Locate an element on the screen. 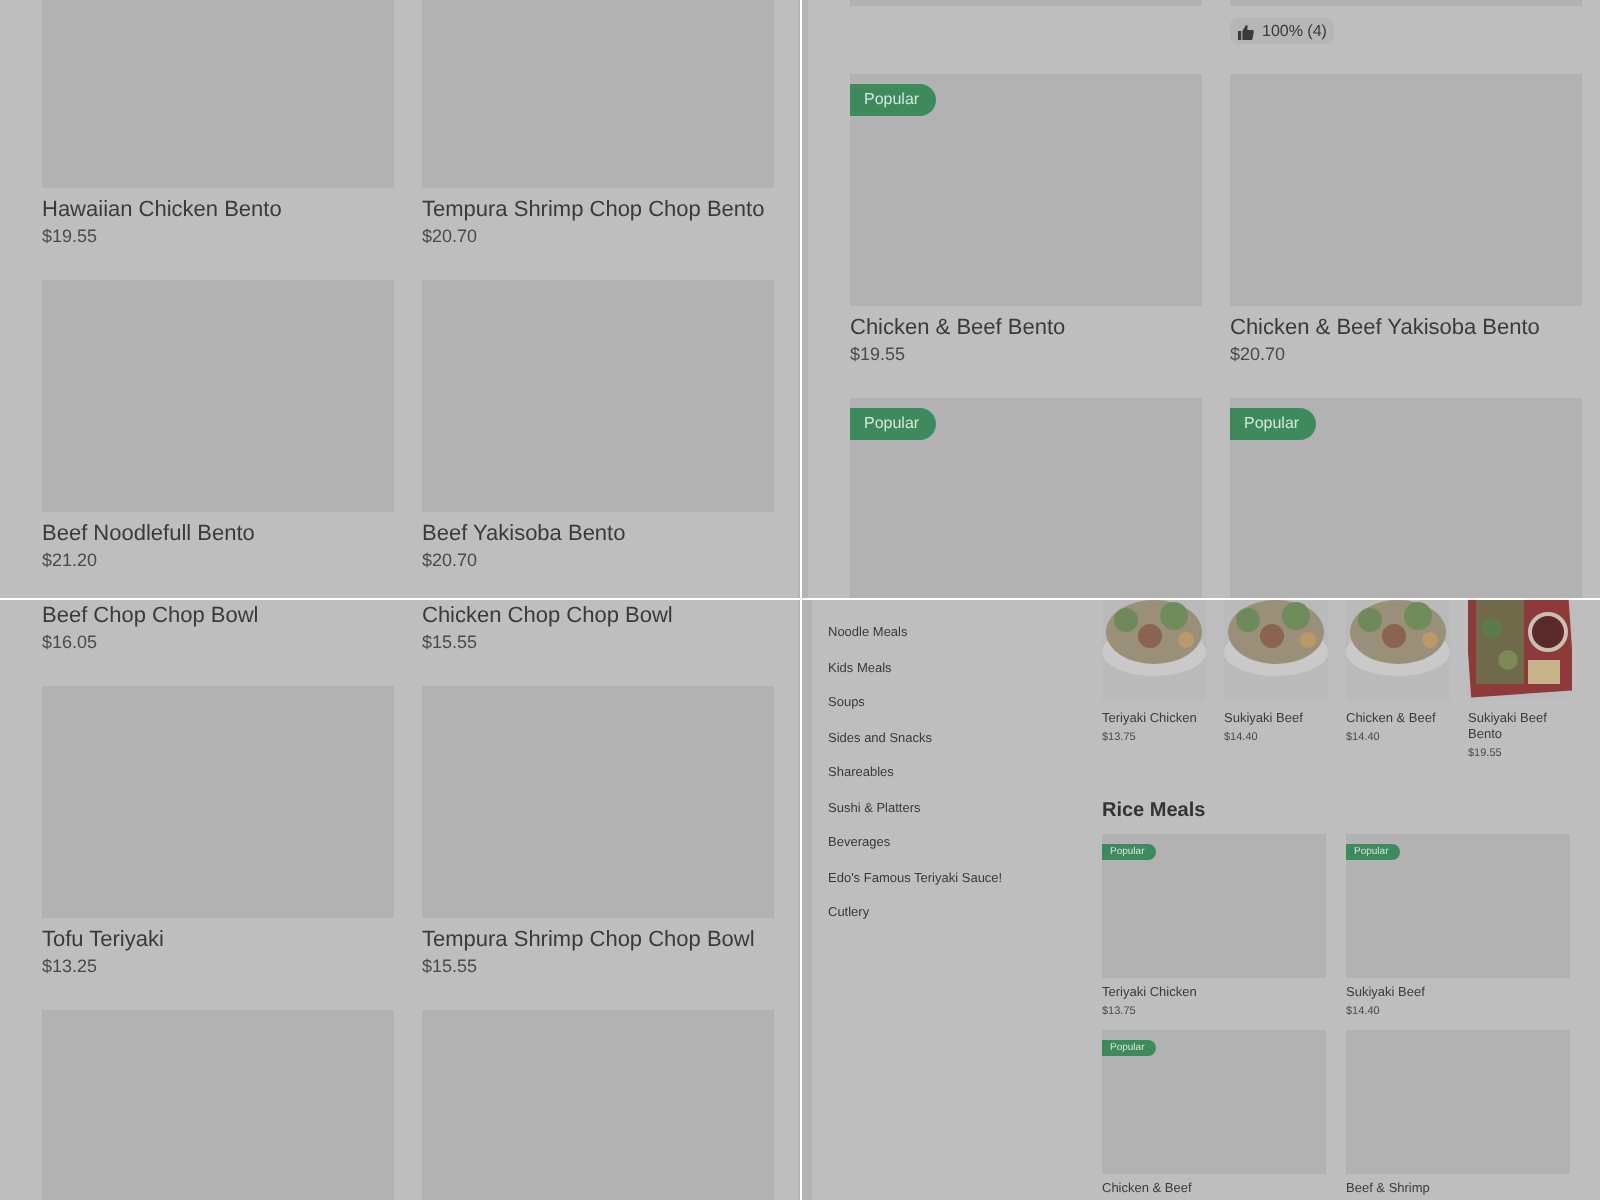  item-name: Chicken Chop Chop Bowl is located at coordinates (548, 616).